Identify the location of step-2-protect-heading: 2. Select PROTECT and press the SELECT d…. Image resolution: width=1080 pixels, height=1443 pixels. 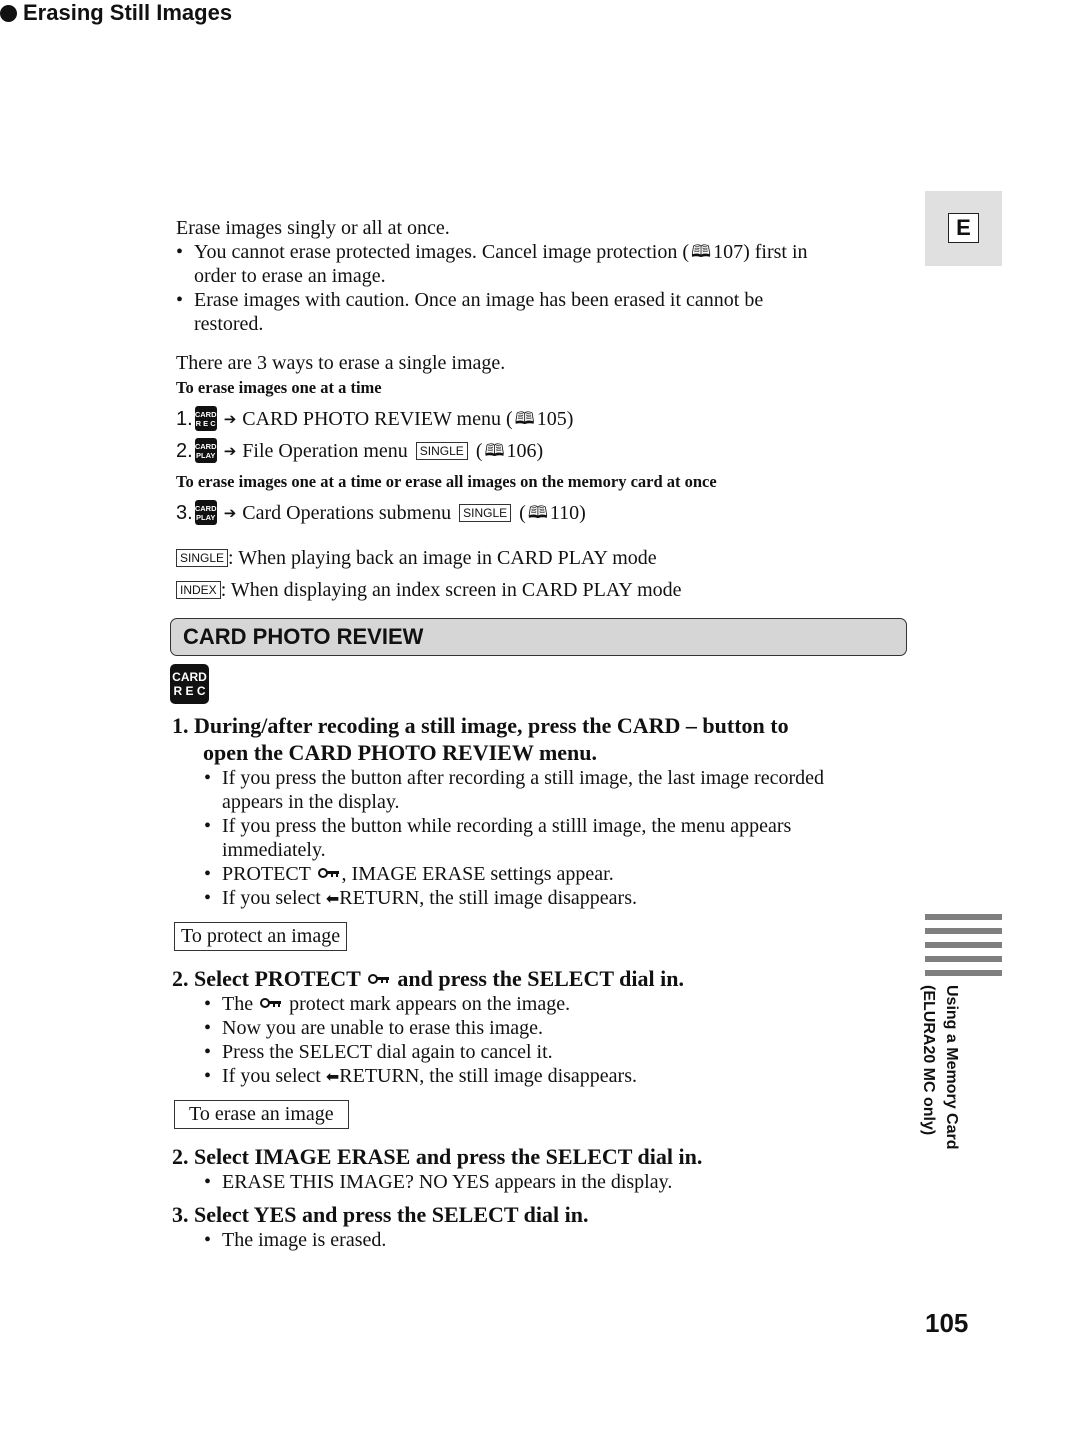
(428, 978).